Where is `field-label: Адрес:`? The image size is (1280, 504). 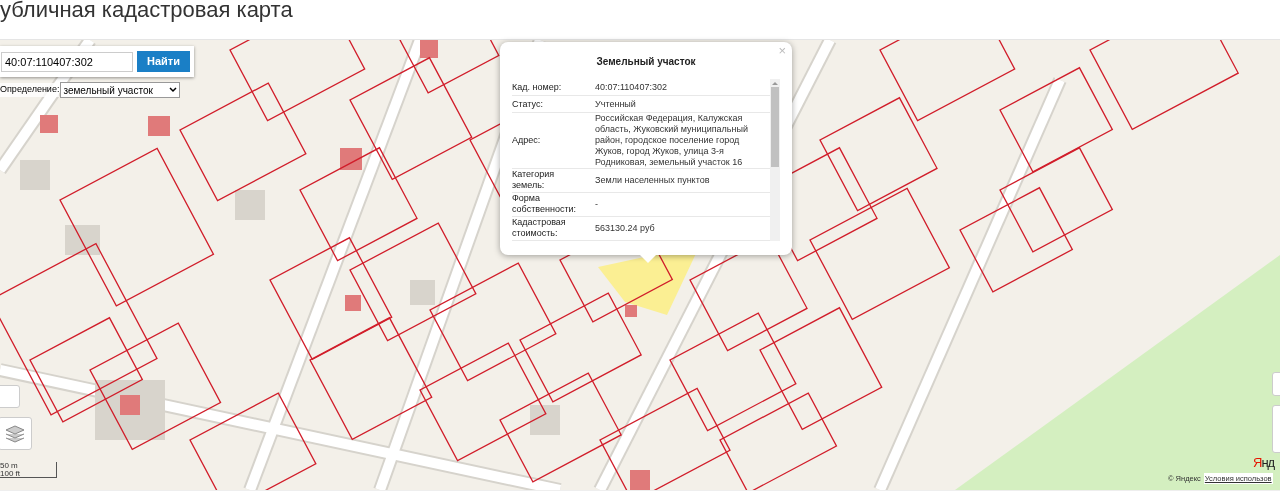
field-label: Адрес: is located at coordinates (527, 140).